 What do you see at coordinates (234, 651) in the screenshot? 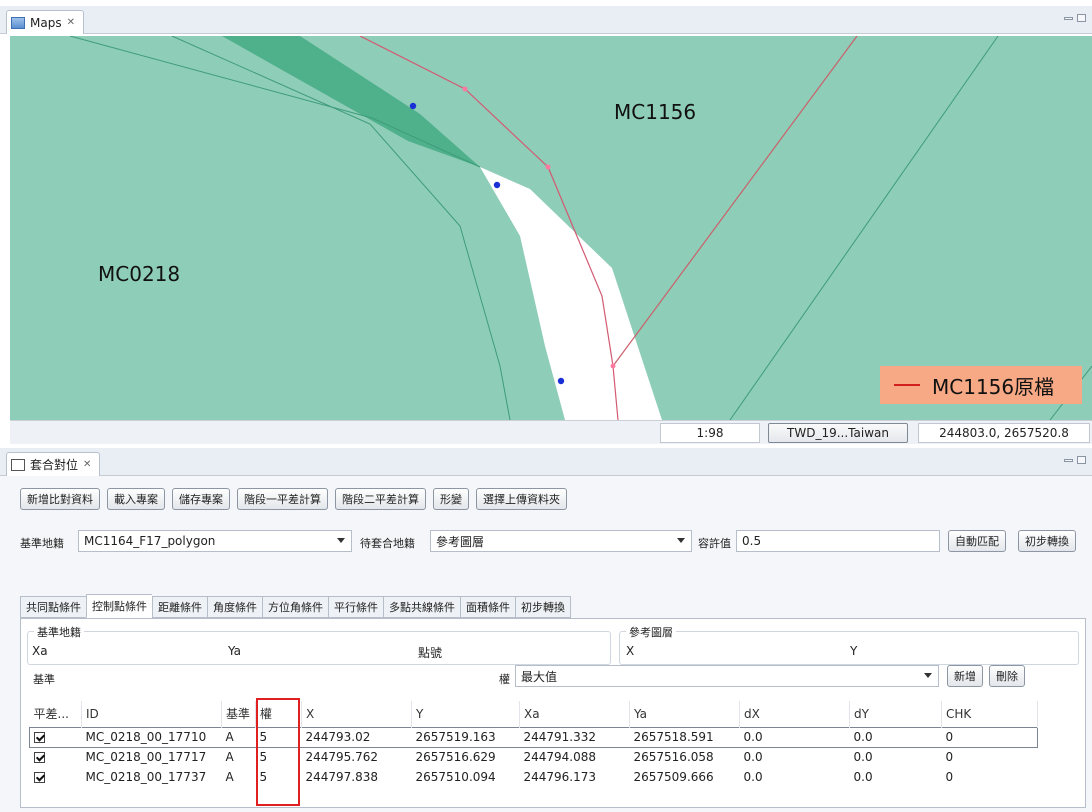
I see `base-ya-field: Ya` at bounding box center [234, 651].